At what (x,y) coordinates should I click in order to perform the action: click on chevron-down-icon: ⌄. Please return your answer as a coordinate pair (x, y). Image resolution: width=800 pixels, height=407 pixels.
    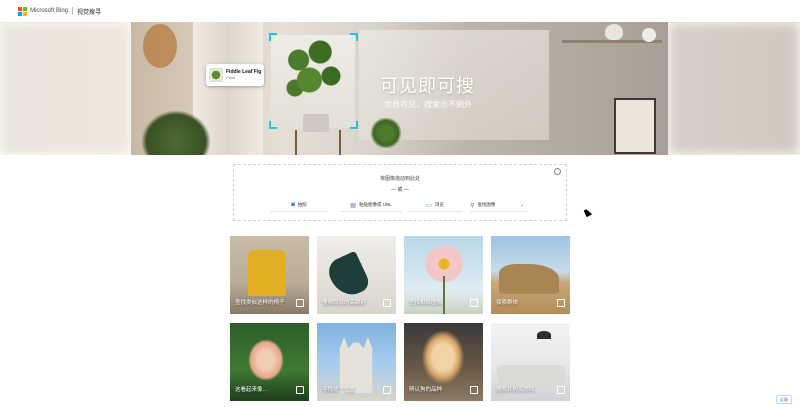
    Looking at the image, I should click on (522, 205).